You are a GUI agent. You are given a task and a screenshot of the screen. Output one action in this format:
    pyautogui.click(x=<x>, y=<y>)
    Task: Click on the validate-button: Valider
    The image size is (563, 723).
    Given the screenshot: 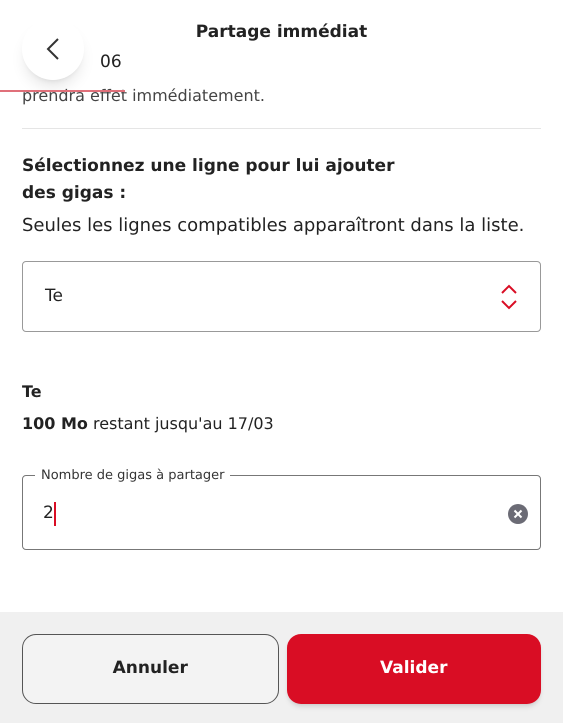 What is the action you would take?
    pyautogui.click(x=413, y=669)
    